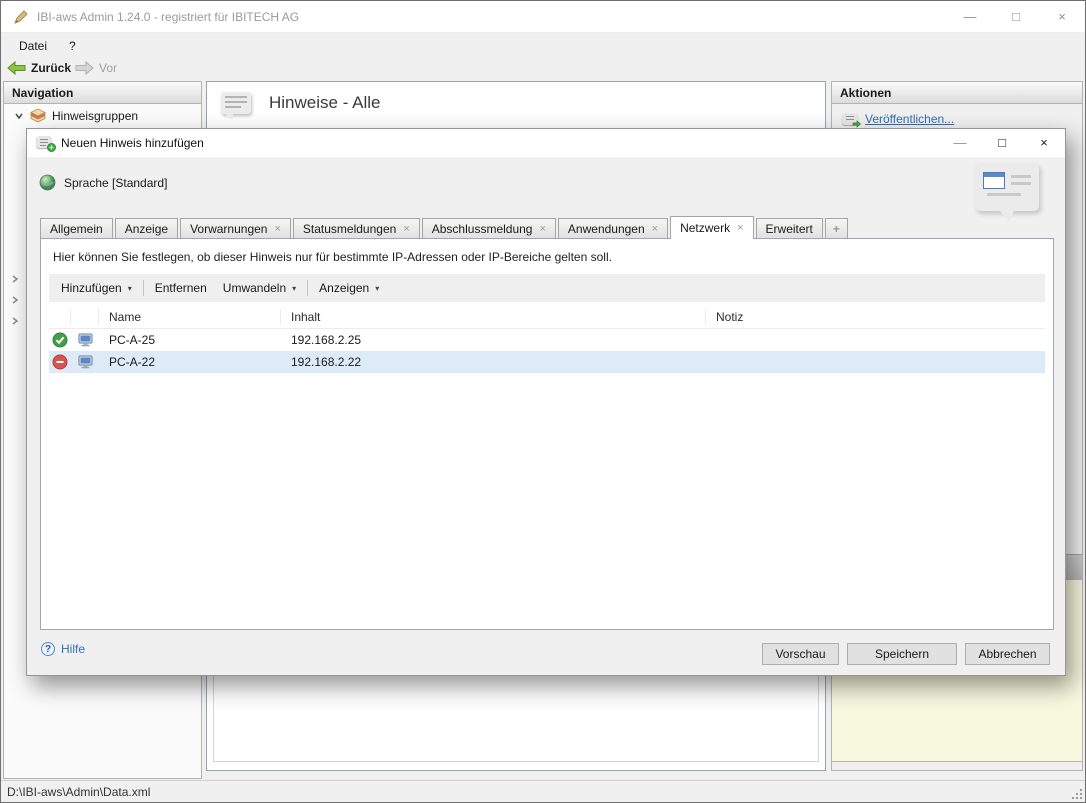 The image size is (1086, 803). What do you see at coordinates (236, 106) in the screenshot?
I see `hint-bubble-icon` at bounding box center [236, 106].